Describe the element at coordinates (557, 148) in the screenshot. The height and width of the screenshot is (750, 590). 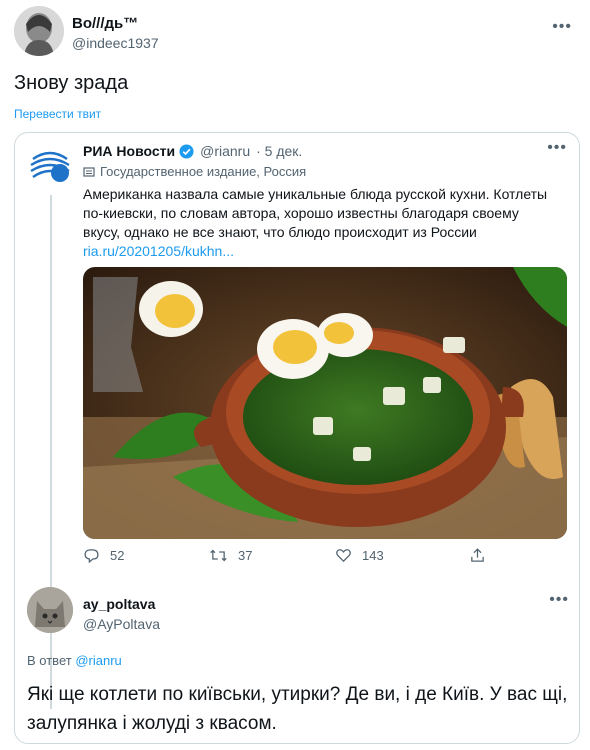
I see `quoted-more-icon: •••` at that location.